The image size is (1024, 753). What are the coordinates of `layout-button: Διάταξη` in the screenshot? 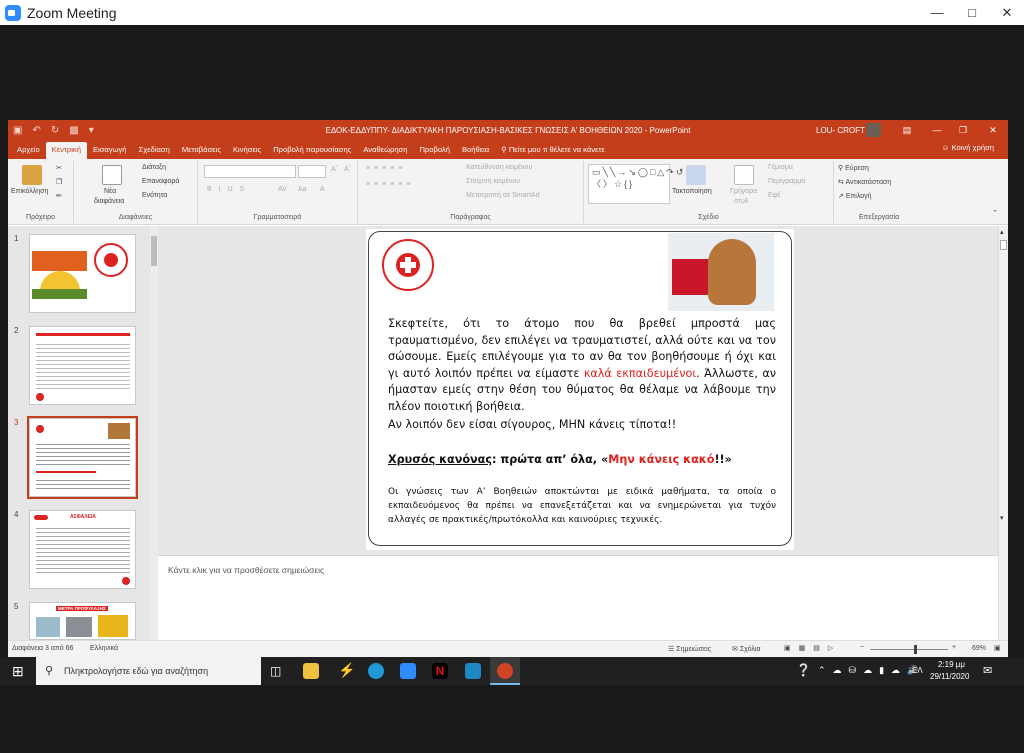 It's located at (154, 167).